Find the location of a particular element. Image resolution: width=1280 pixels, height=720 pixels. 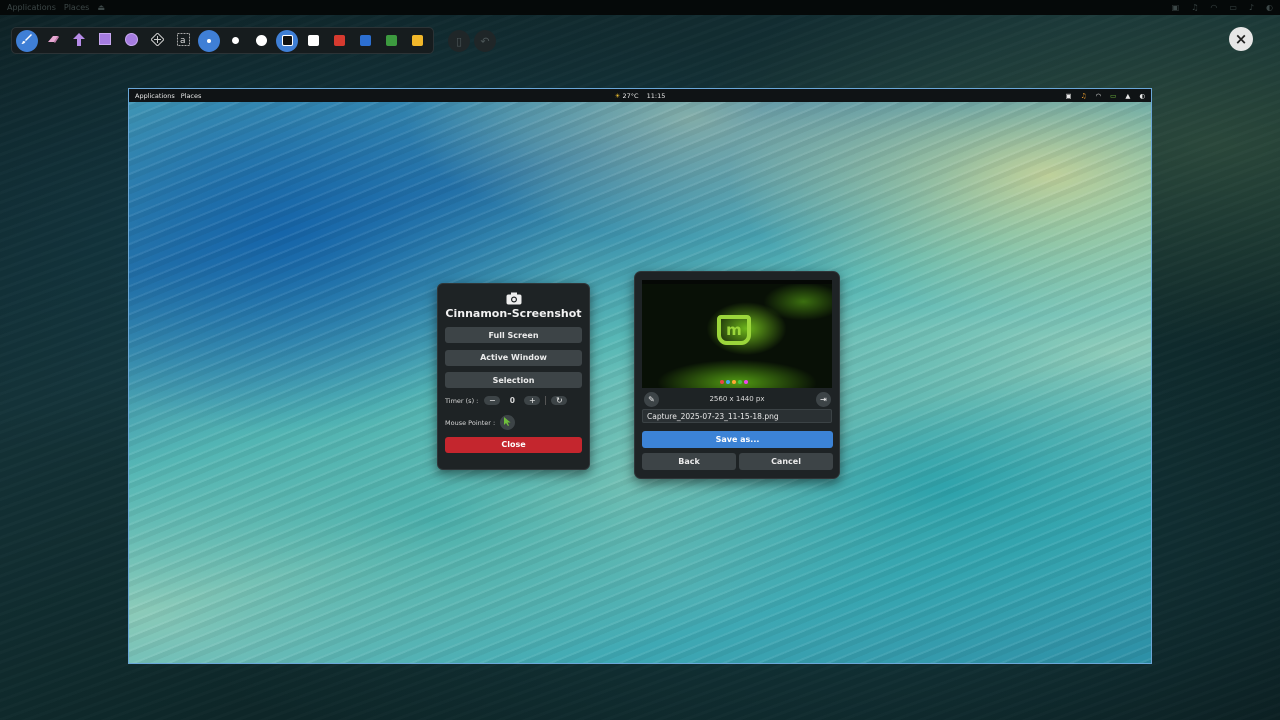

notification-tray-icon: ♪ is located at coordinates (1251, 7).